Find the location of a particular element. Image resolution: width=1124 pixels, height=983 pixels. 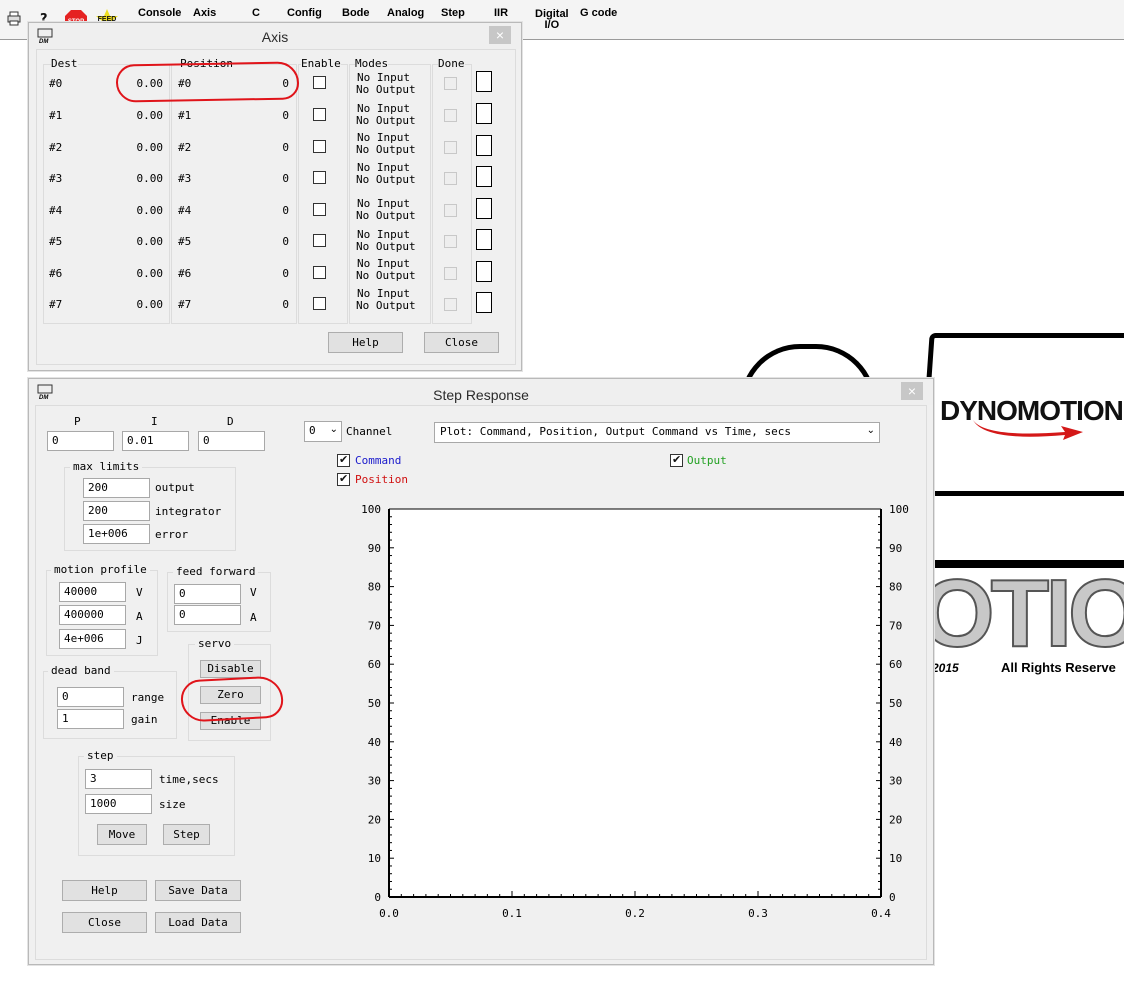

ff-acceleration-input: 0 is located at coordinates (207, 615).